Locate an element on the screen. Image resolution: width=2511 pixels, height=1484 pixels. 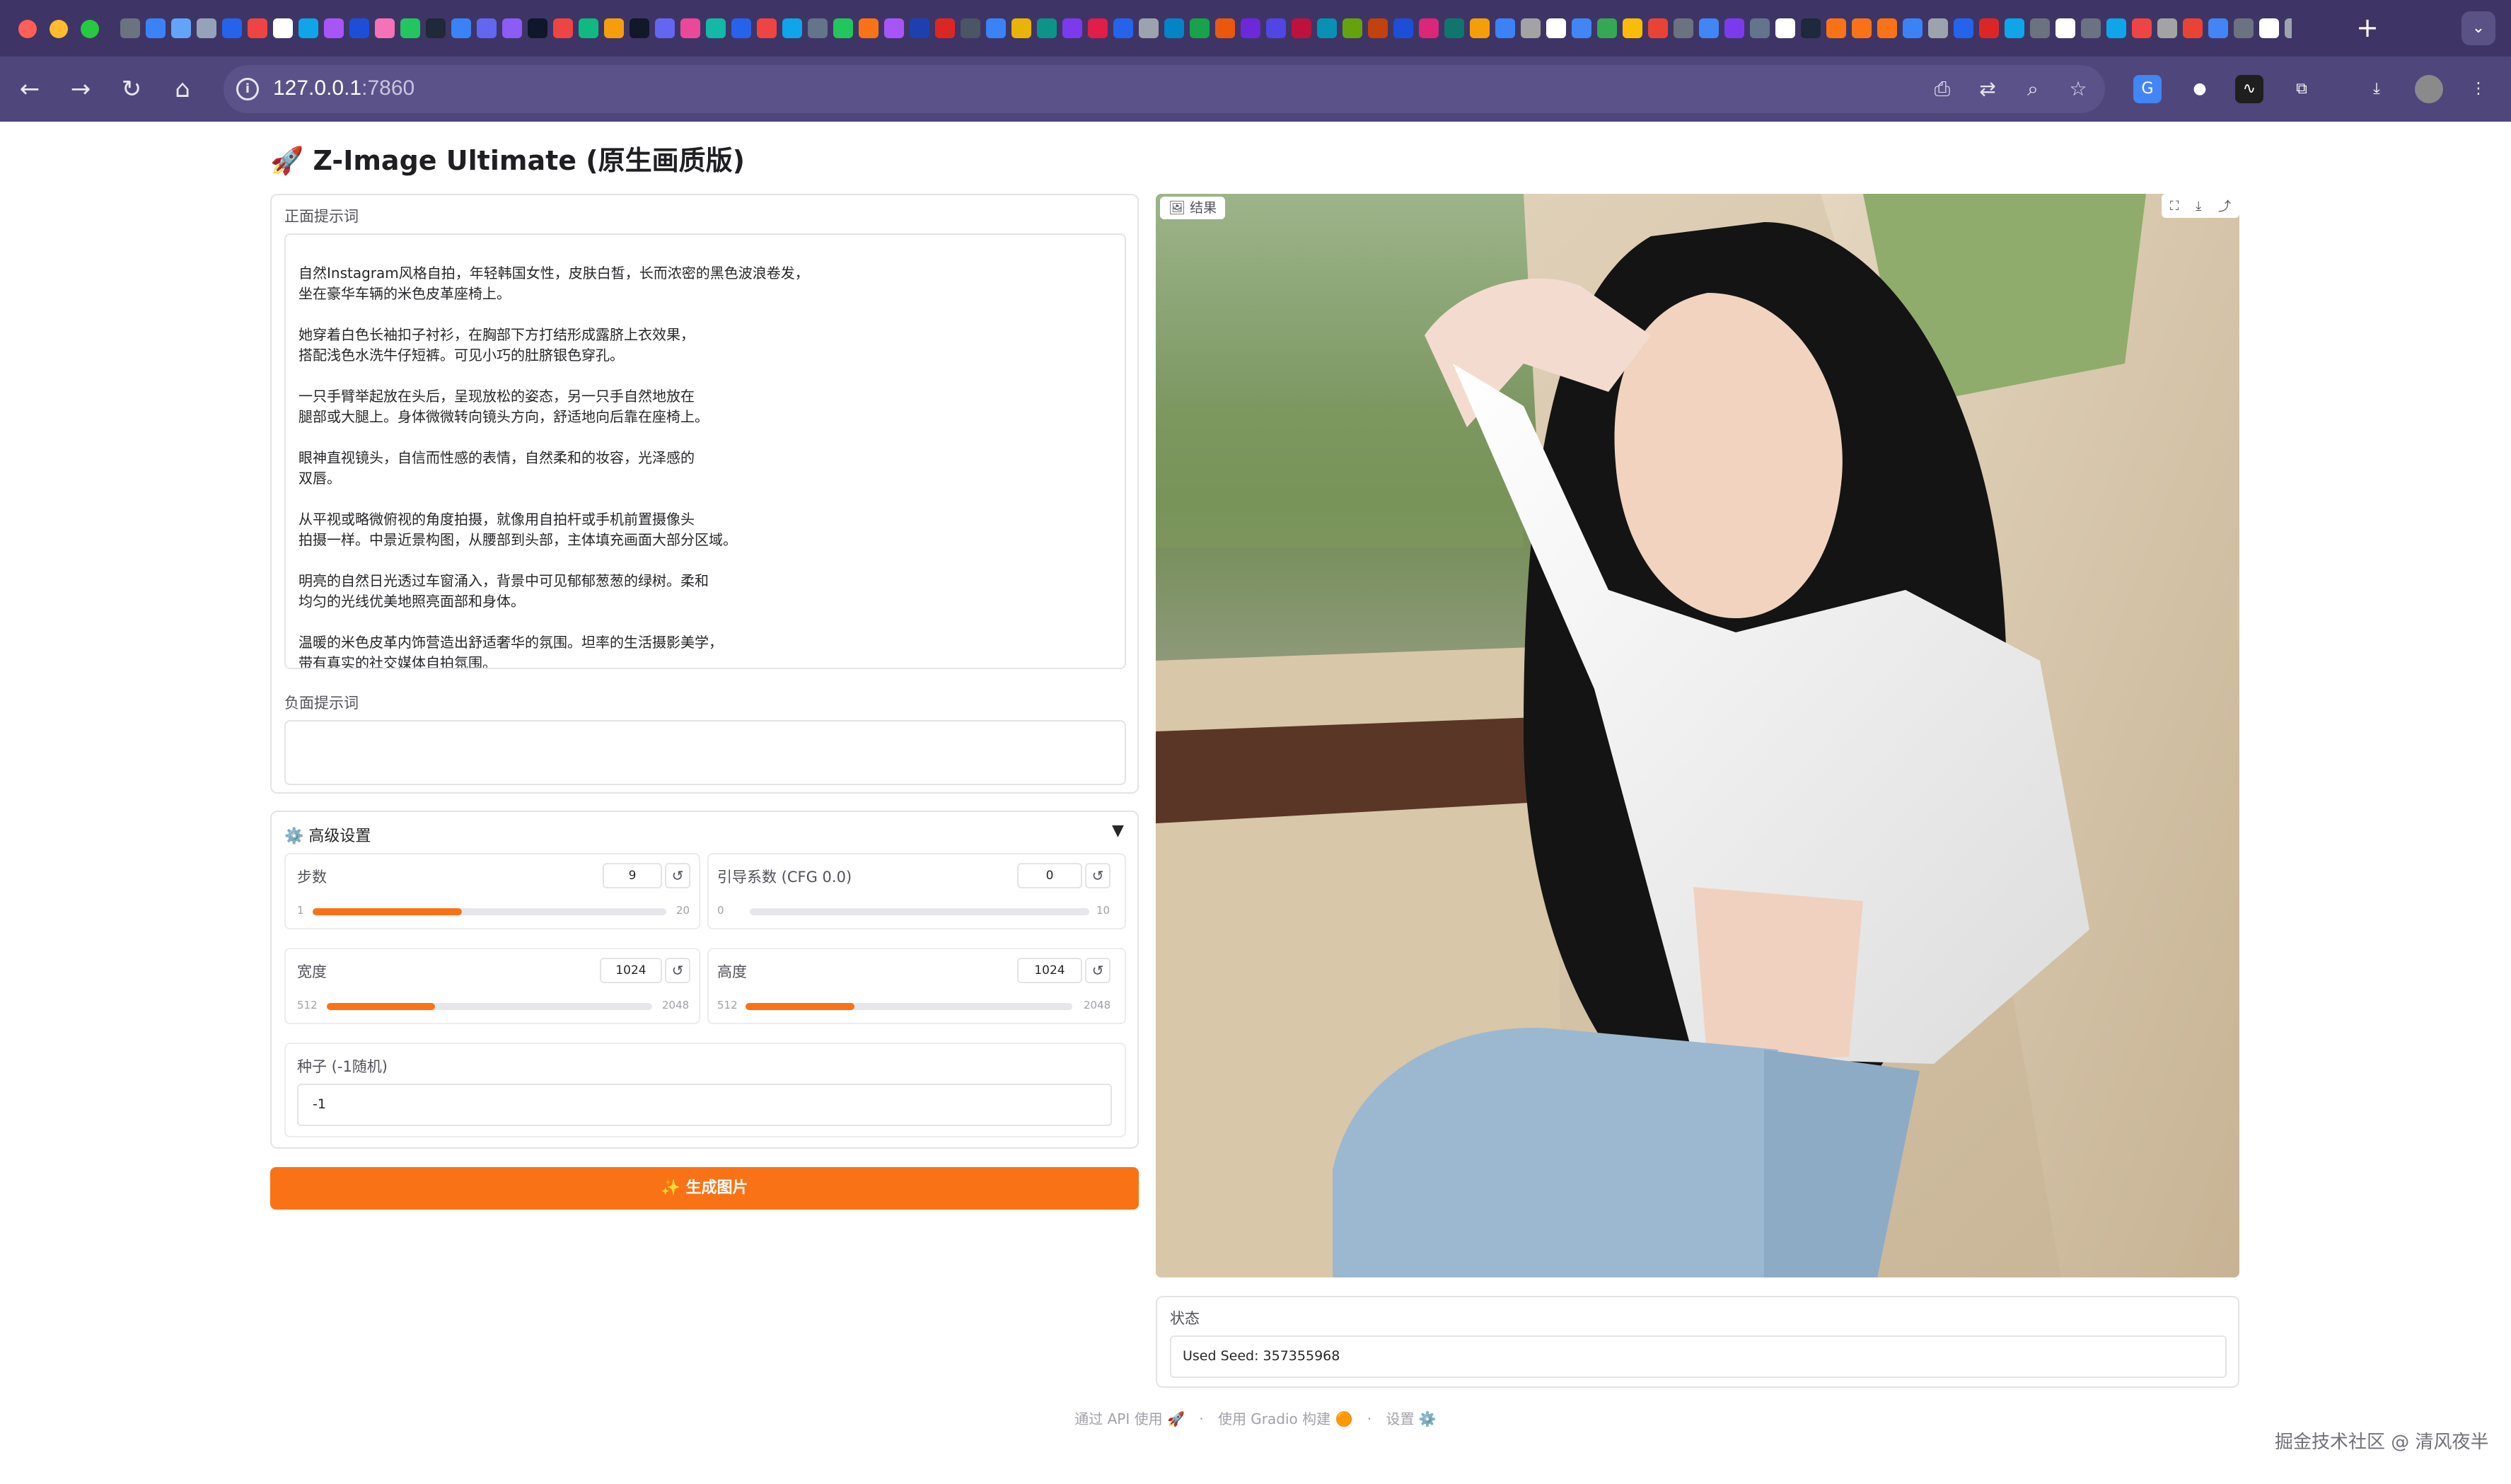
cfg-reset-icon: ↺ is located at coordinates (1097, 875).